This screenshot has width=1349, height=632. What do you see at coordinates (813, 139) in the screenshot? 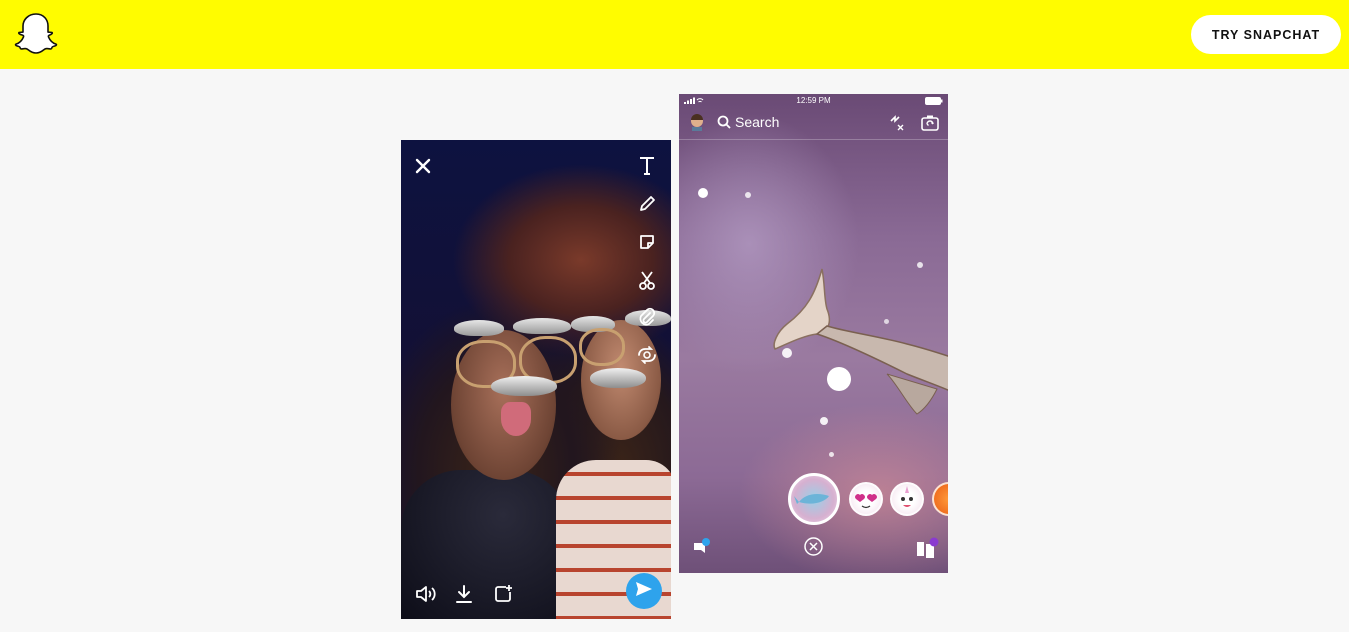
I see `divider` at bounding box center [813, 139].